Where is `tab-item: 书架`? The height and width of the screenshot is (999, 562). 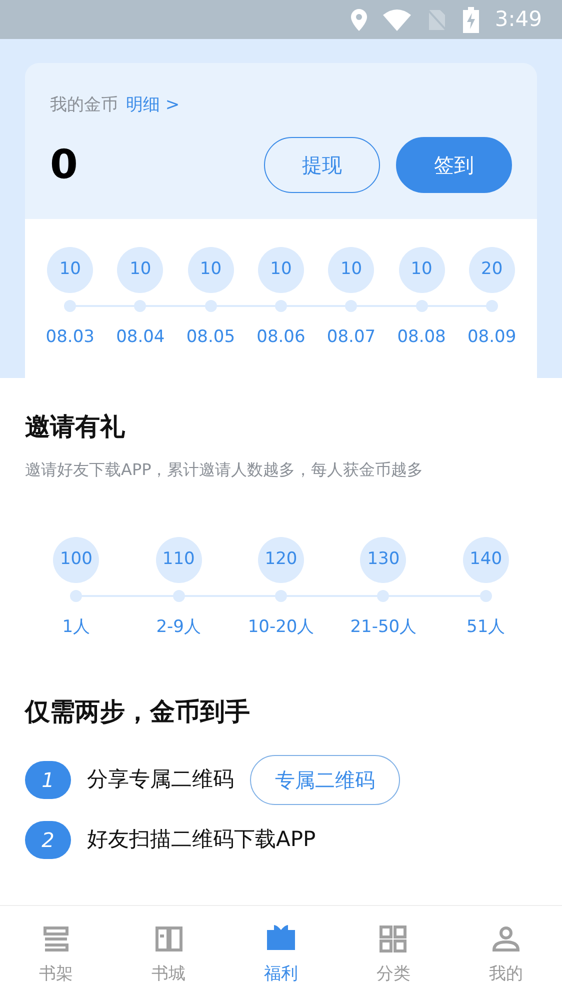
tab-item: 书架 is located at coordinates (56, 952).